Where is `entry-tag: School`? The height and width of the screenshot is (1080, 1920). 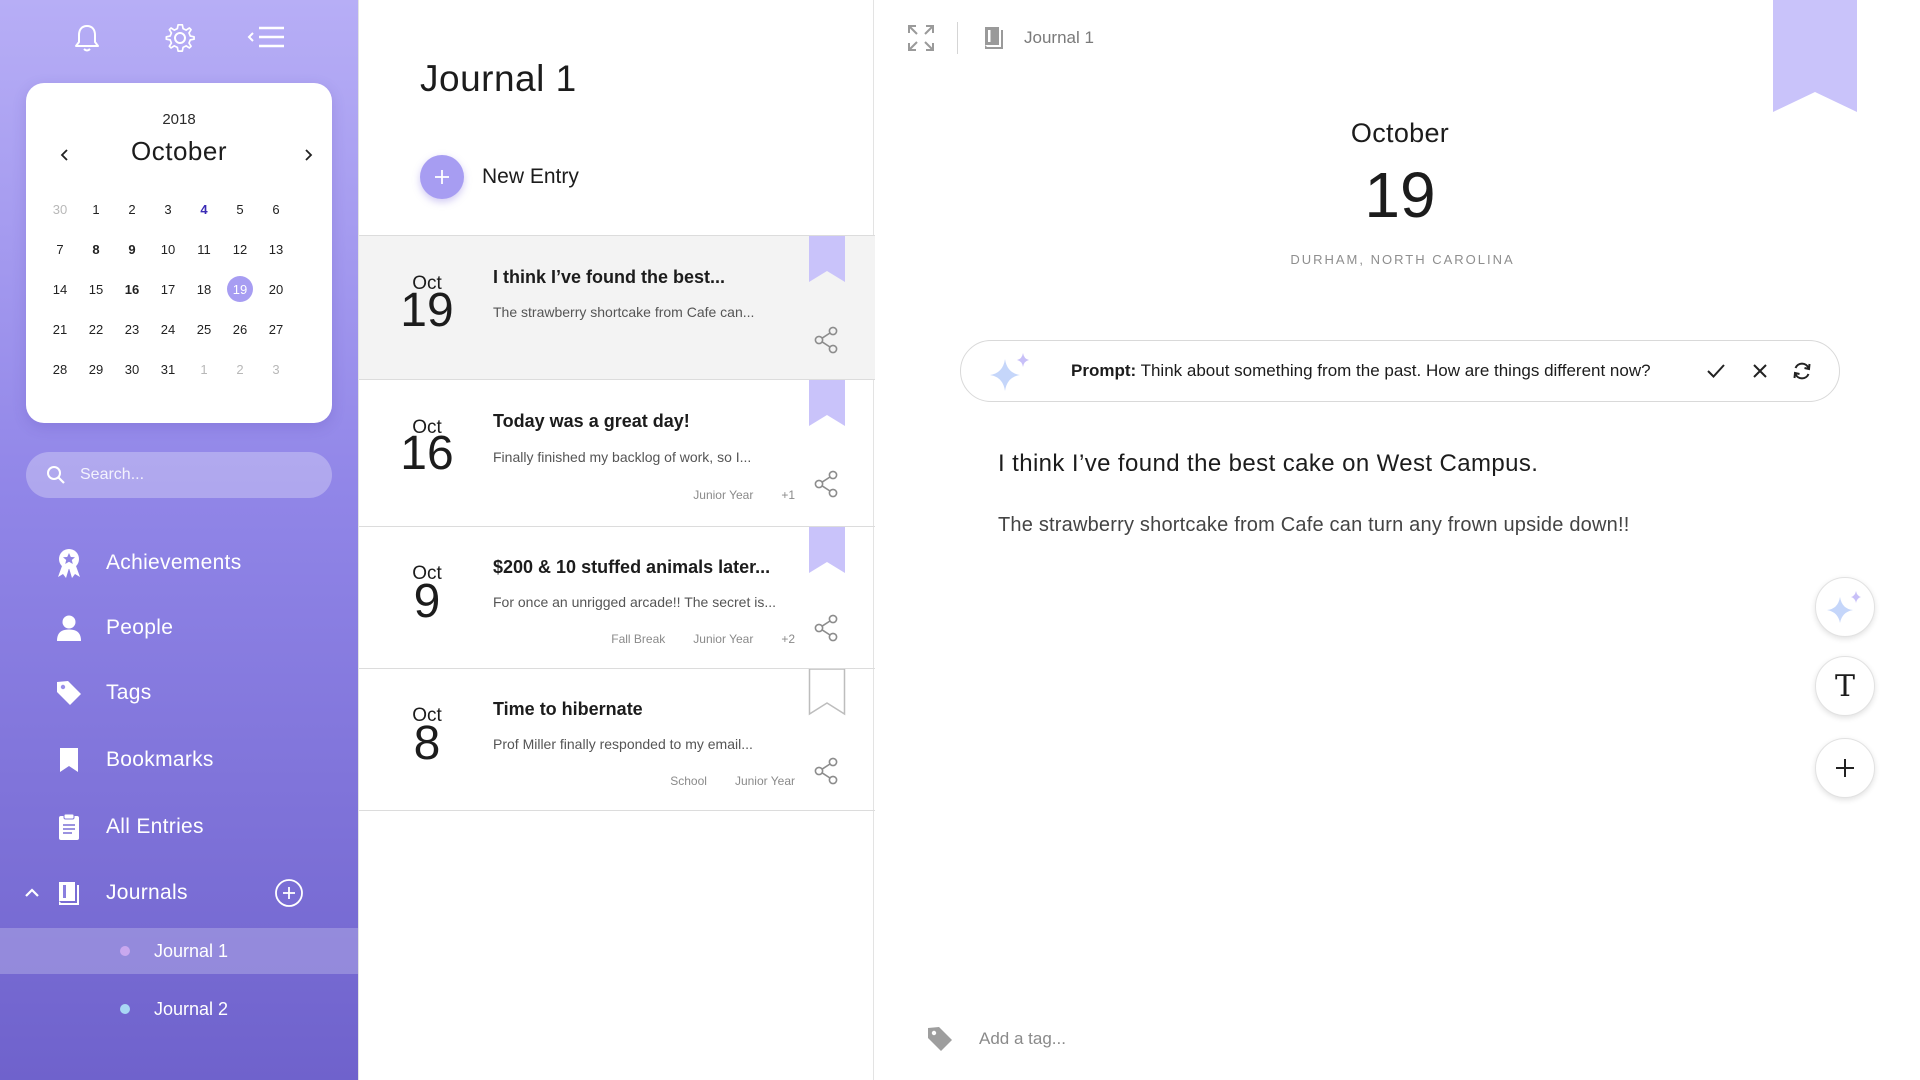 entry-tag: School is located at coordinates (688, 781).